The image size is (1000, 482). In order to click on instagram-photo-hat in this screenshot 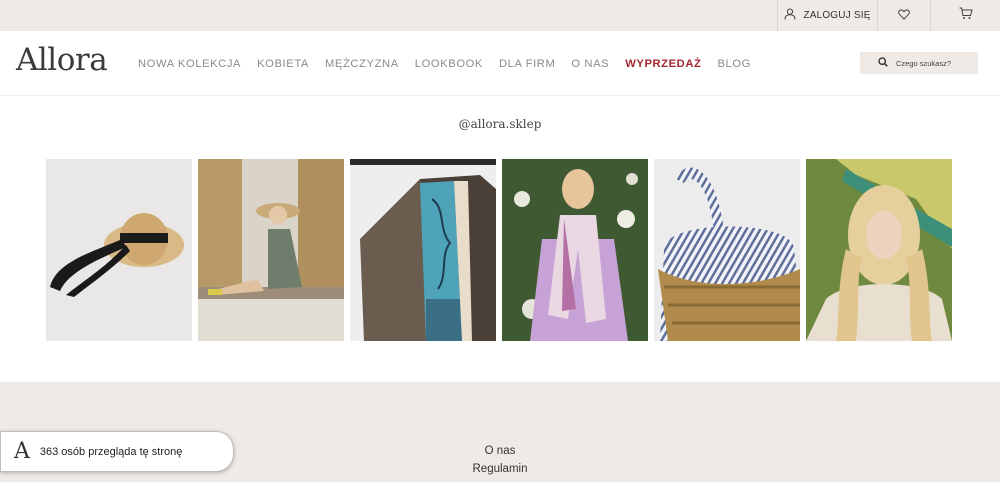, I will do `click(119, 250)`.